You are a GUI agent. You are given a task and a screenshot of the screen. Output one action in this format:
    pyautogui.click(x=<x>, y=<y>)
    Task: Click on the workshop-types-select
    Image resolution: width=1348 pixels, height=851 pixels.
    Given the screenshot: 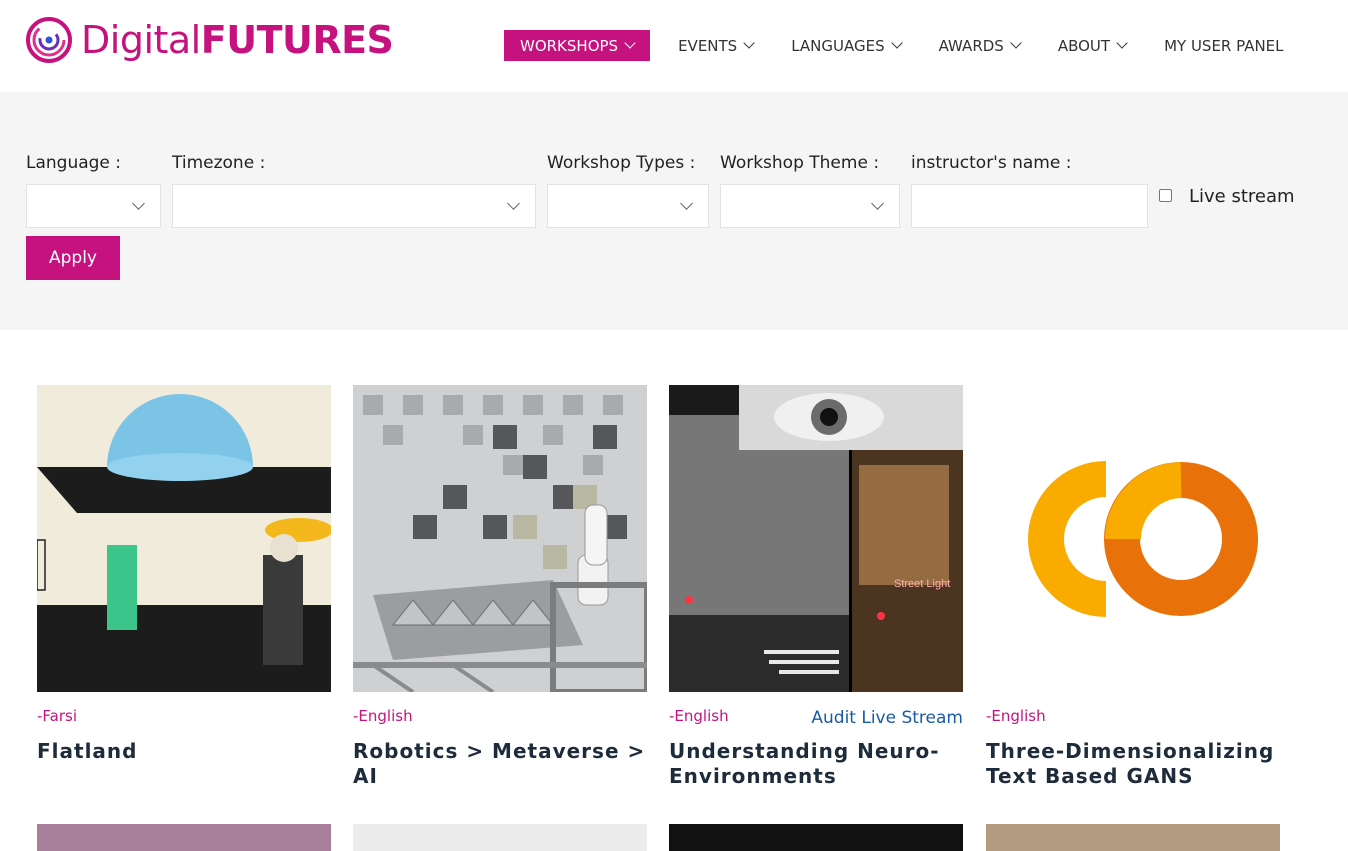 What is the action you would take?
    pyautogui.click(x=628, y=206)
    